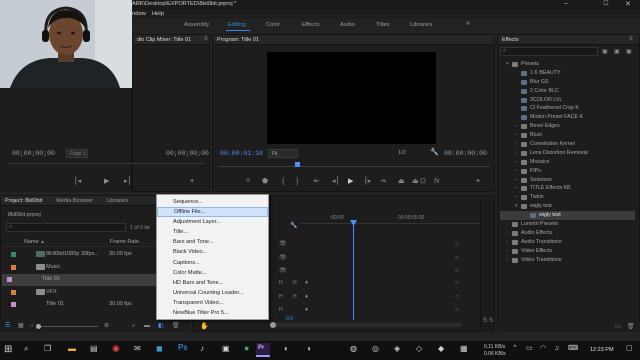 The width and height of the screenshot is (640, 360). I want to click on effects-folder-item: › Bevel Edges, so click(567, 126).